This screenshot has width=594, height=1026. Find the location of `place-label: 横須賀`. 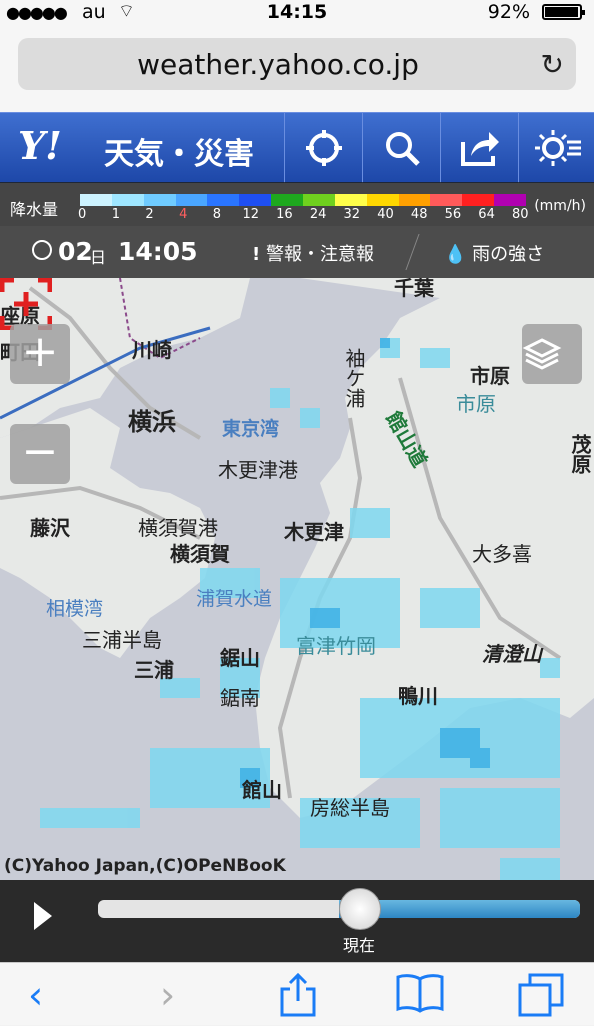

place-label: 横須賀 is located at coordinates (200, 554).